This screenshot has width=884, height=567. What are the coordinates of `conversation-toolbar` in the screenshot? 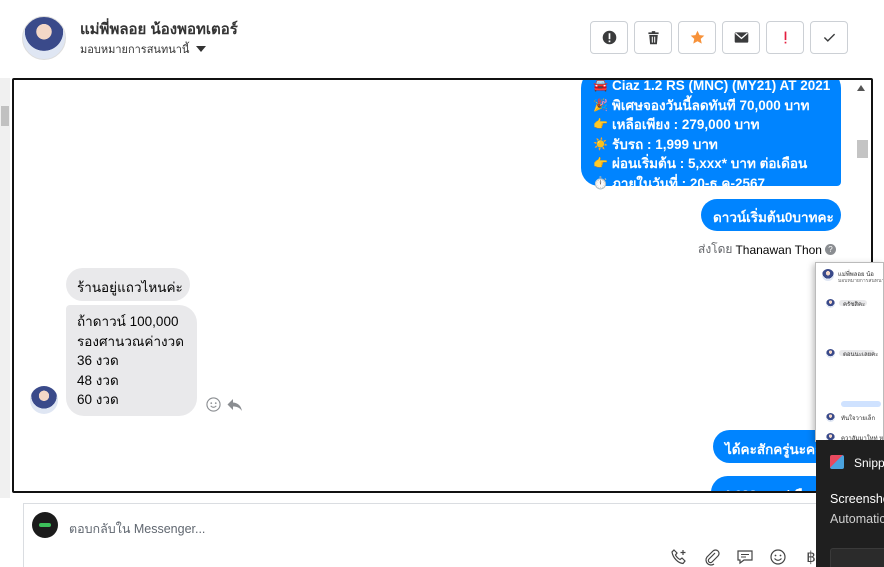 It's located at (719, 37).